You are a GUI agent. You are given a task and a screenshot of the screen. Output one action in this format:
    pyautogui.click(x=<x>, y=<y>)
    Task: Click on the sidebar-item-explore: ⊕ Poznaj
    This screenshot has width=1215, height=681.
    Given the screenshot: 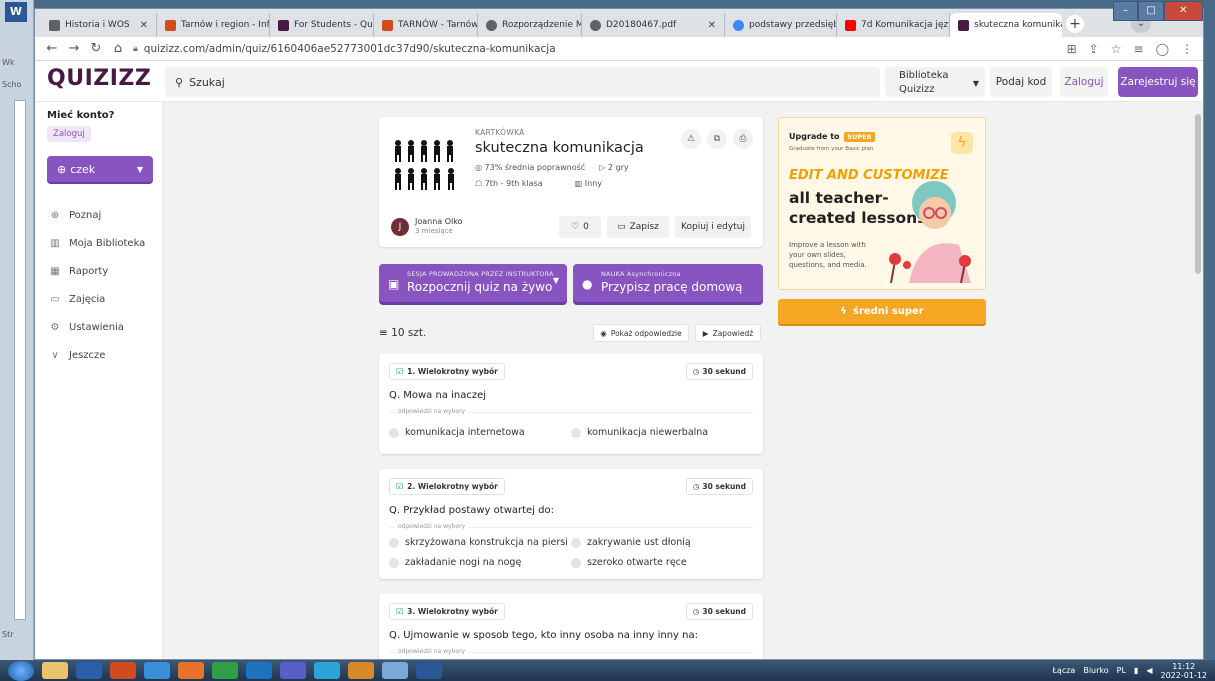 What is the action you would take?
    pyautogui.click(x=75, y=215)
    